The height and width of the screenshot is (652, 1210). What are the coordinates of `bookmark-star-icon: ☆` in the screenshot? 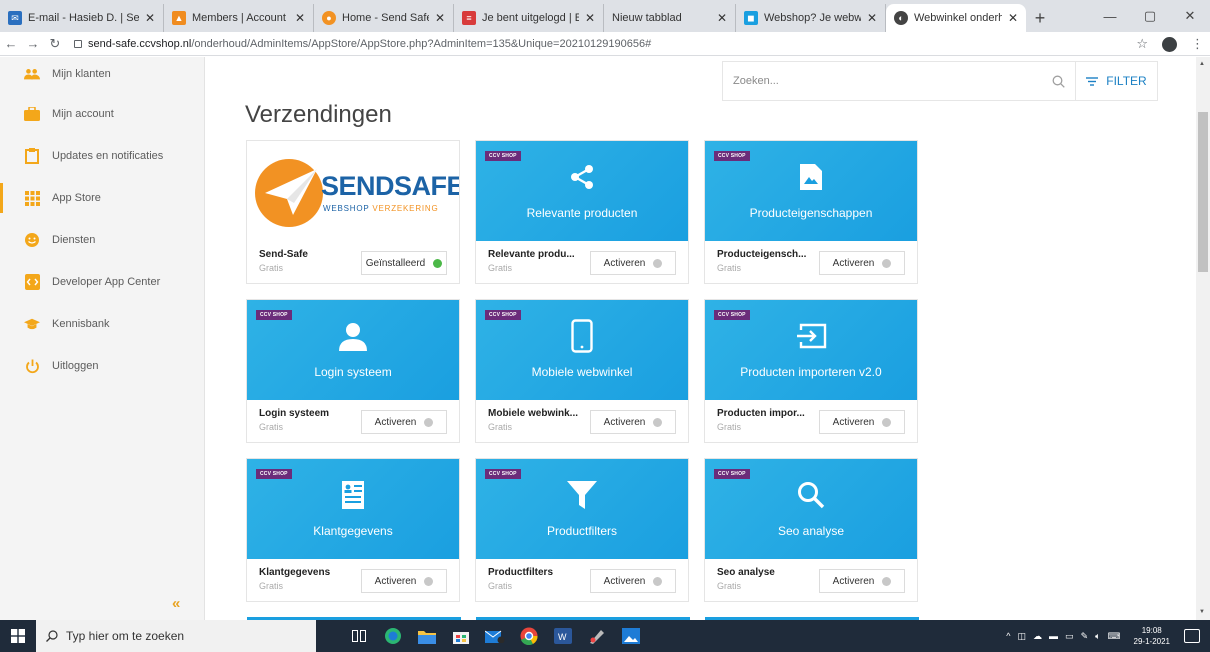 It's located at (1142, 44).